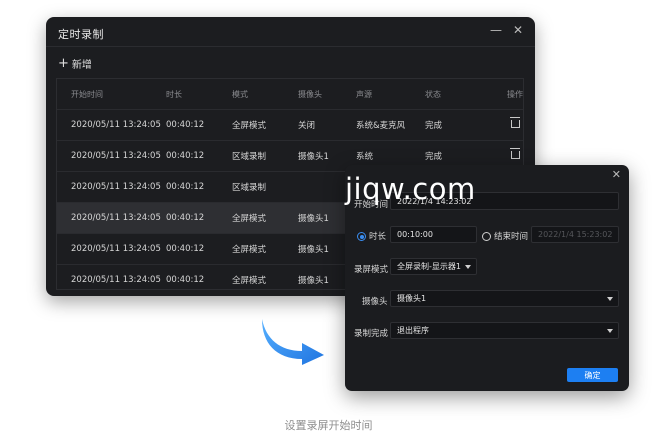  What do you see at coordinates (361, 236) in the screenshot?
I see `duration-radio` at bounding box center [361, 236].